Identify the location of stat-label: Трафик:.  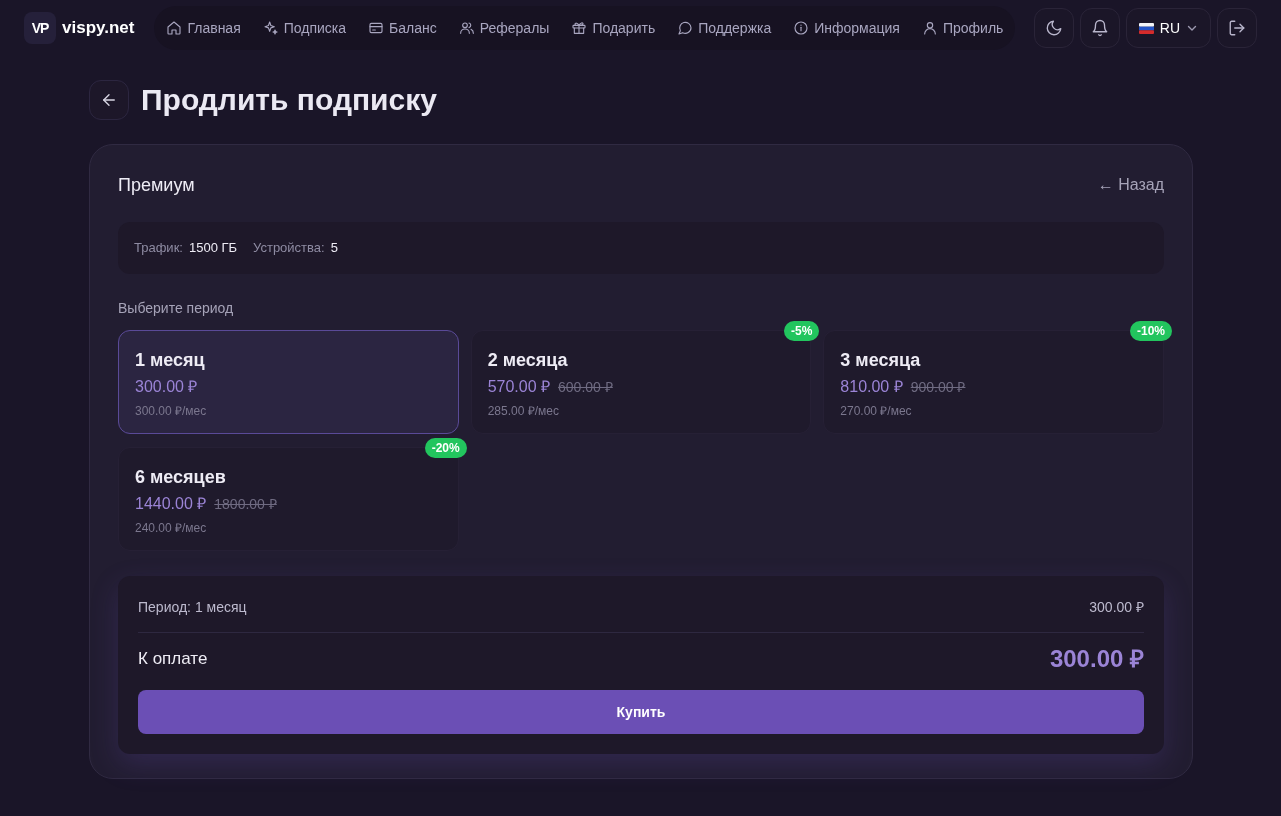
(158, 248).